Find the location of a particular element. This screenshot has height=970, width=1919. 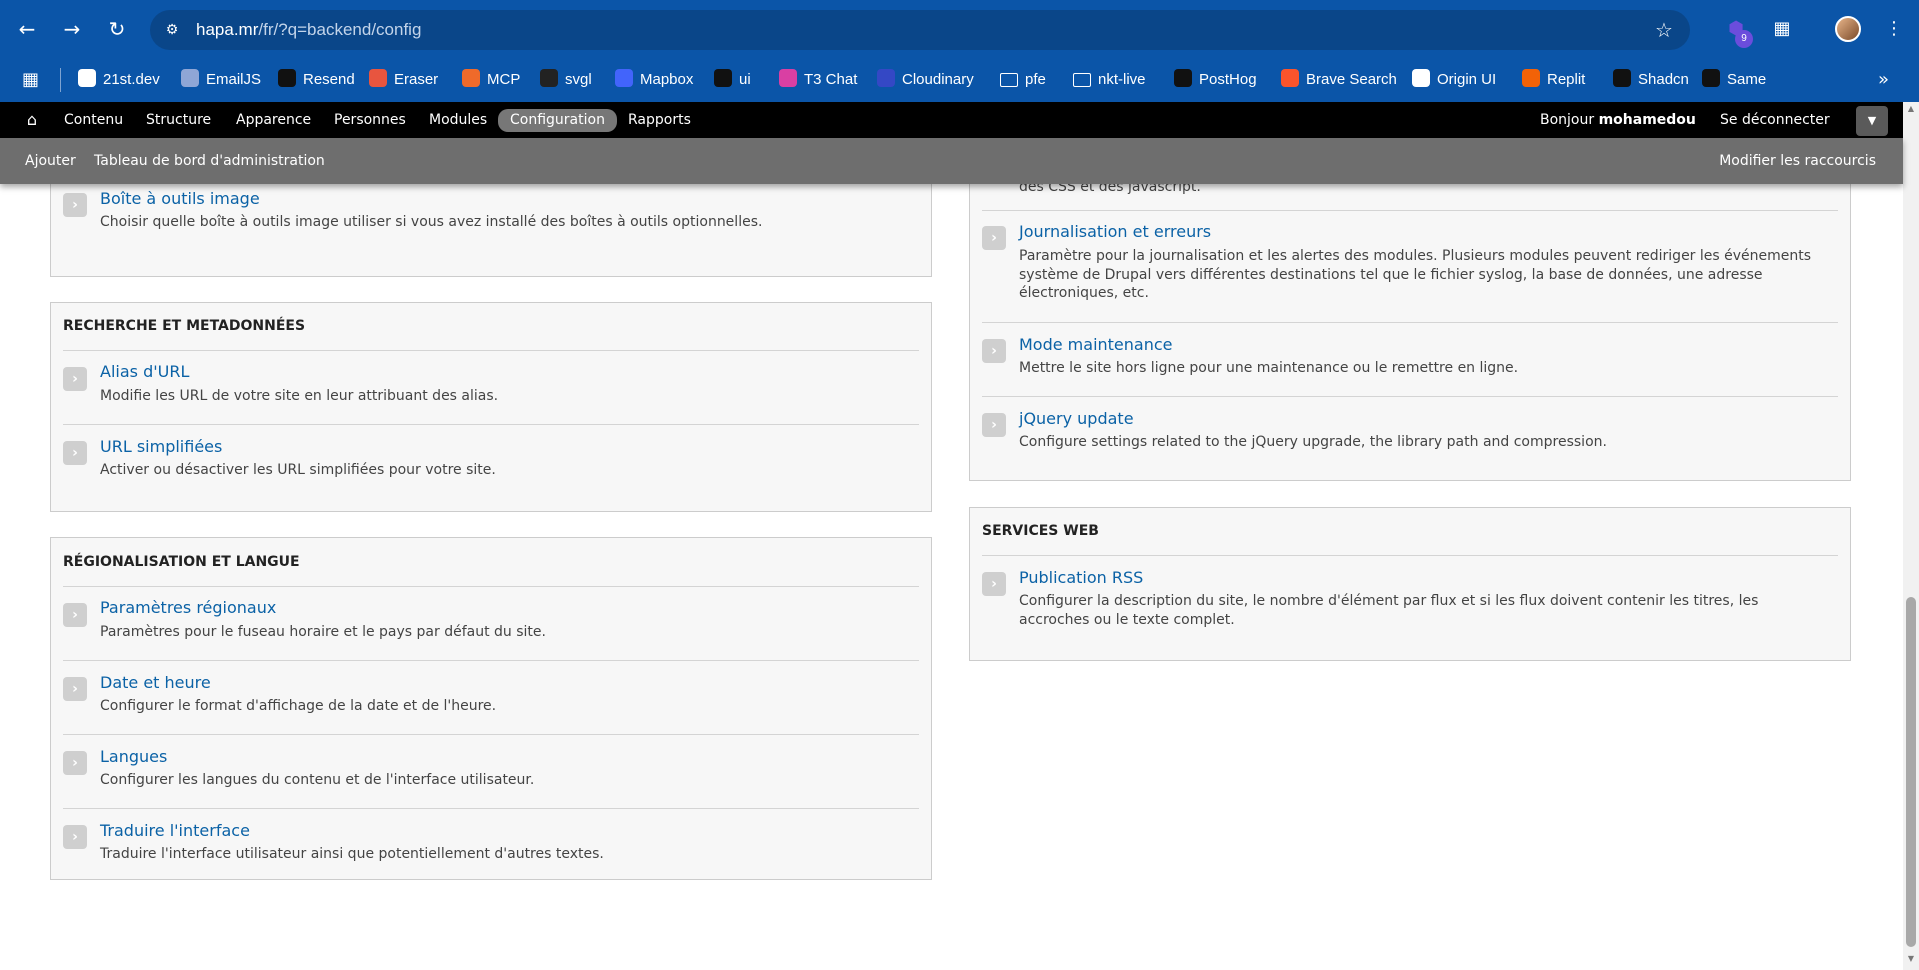

bookmark-label: T3 Chat is located at coordinates (831, 79).